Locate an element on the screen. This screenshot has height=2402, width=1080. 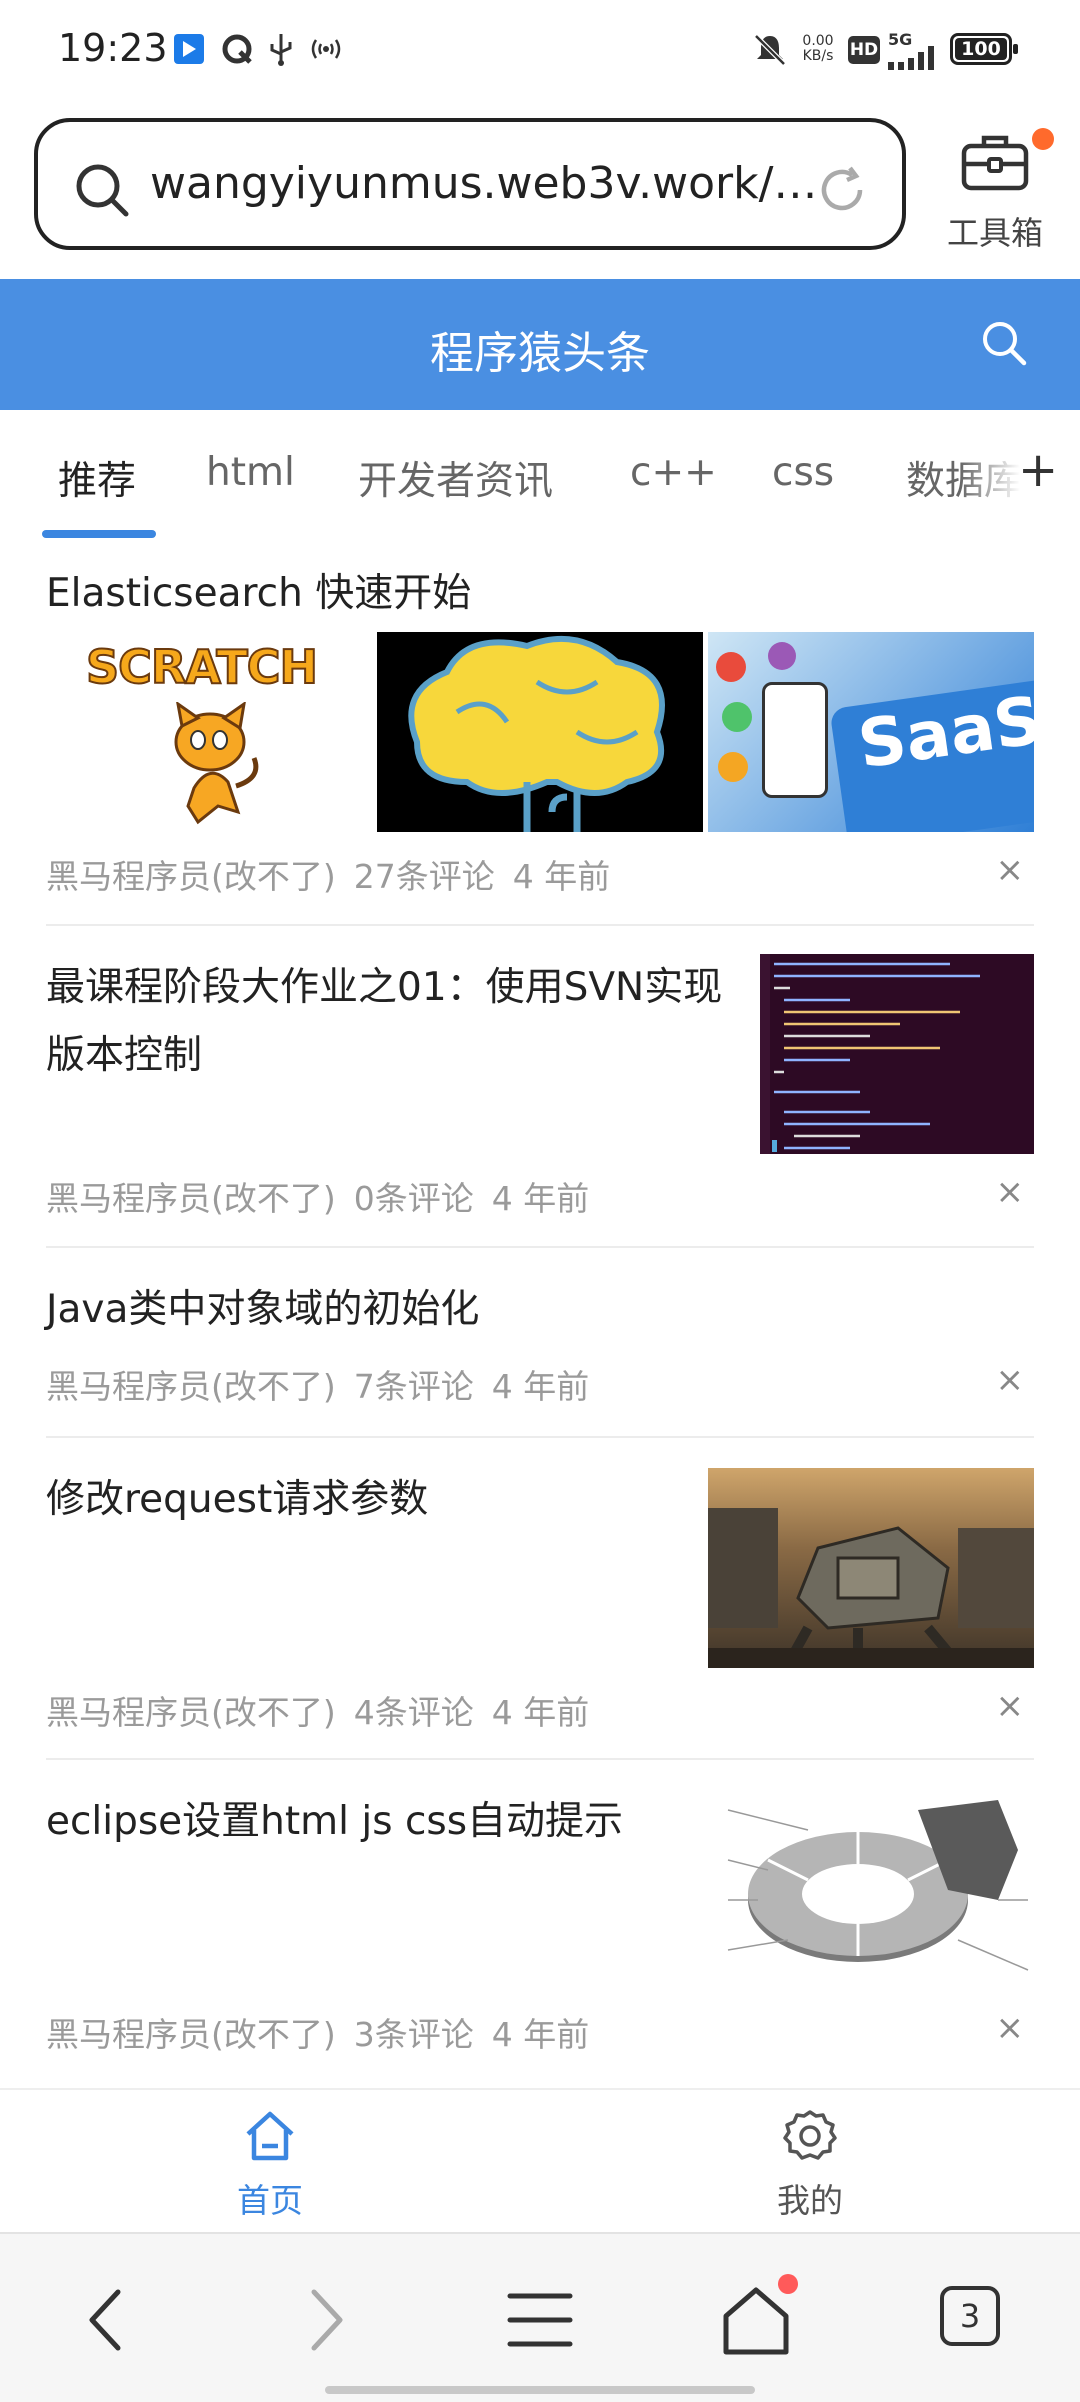
robot-illustration is located at coordinates (871, 1588).